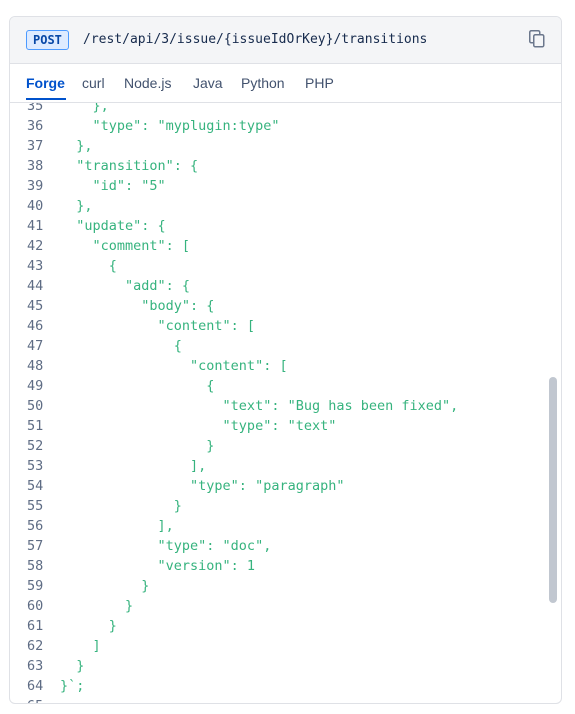 This screenshot has height=714, width=575. What do you see at coordinates (129, 166) in the screenshot?
I see `code-text: "transition": {` at bounding box center [129, 166].